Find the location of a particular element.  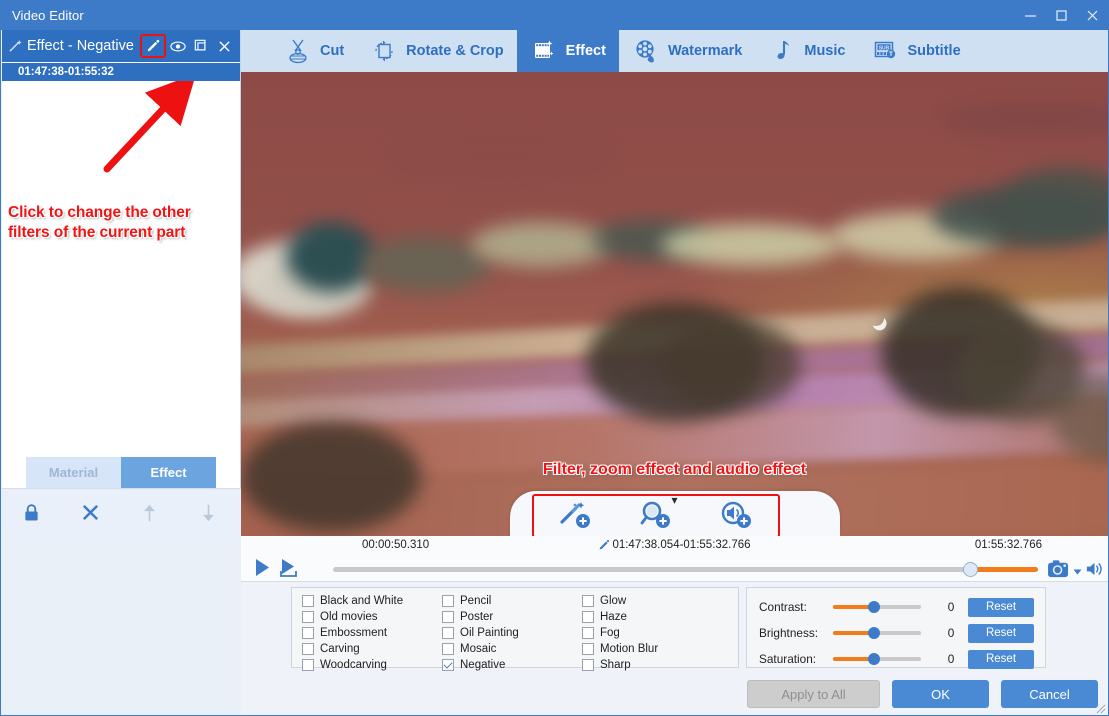

toolbar-tab-rotate-crop: Rotate & Crop is located at coordinates (436, 51).